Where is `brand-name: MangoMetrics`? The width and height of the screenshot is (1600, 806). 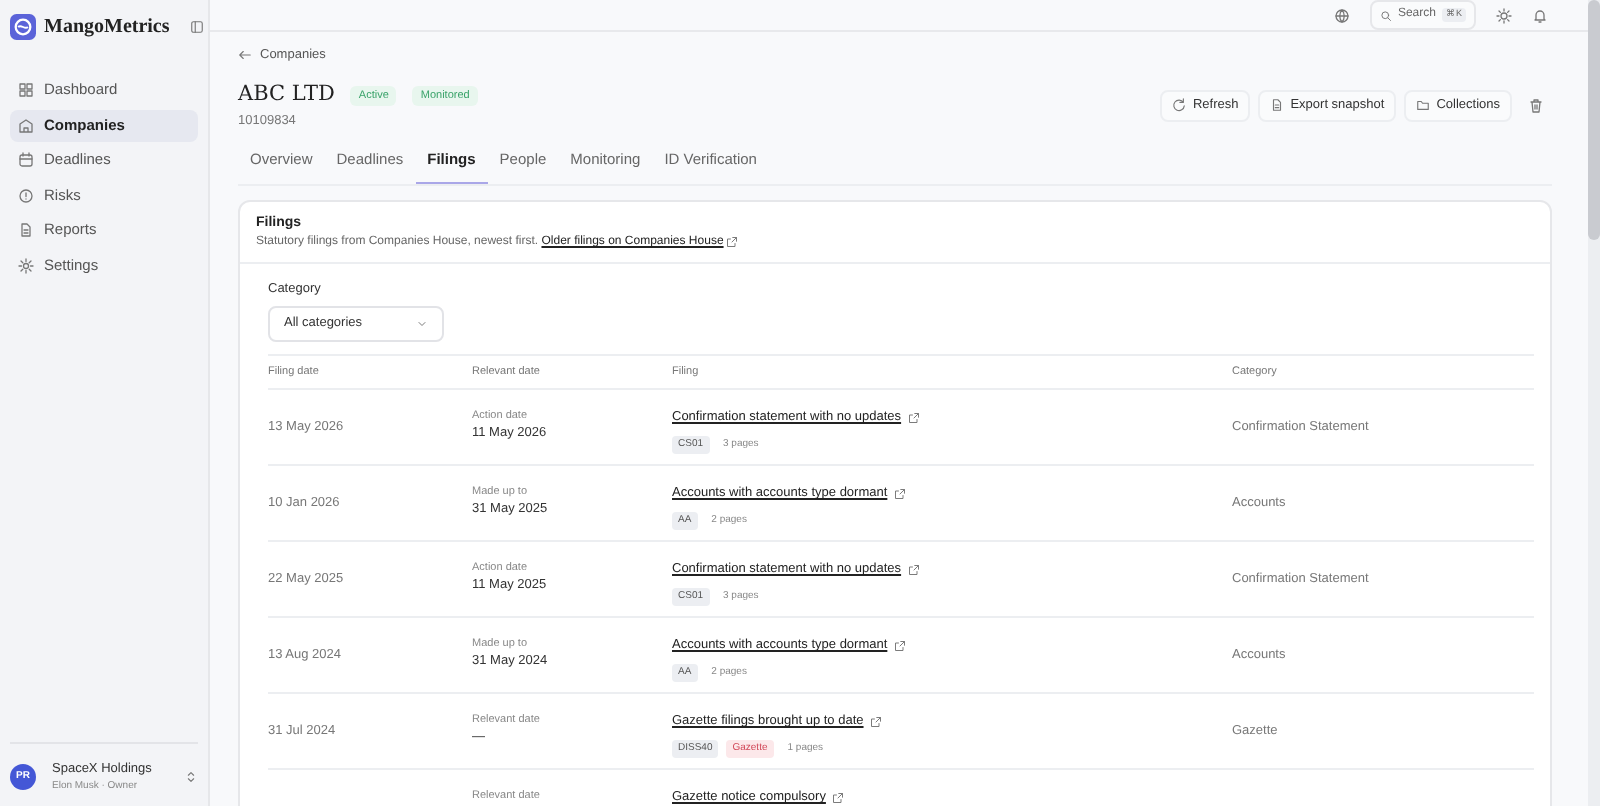
brand-name: MangoMetrics is located at coordinates (107, 28).